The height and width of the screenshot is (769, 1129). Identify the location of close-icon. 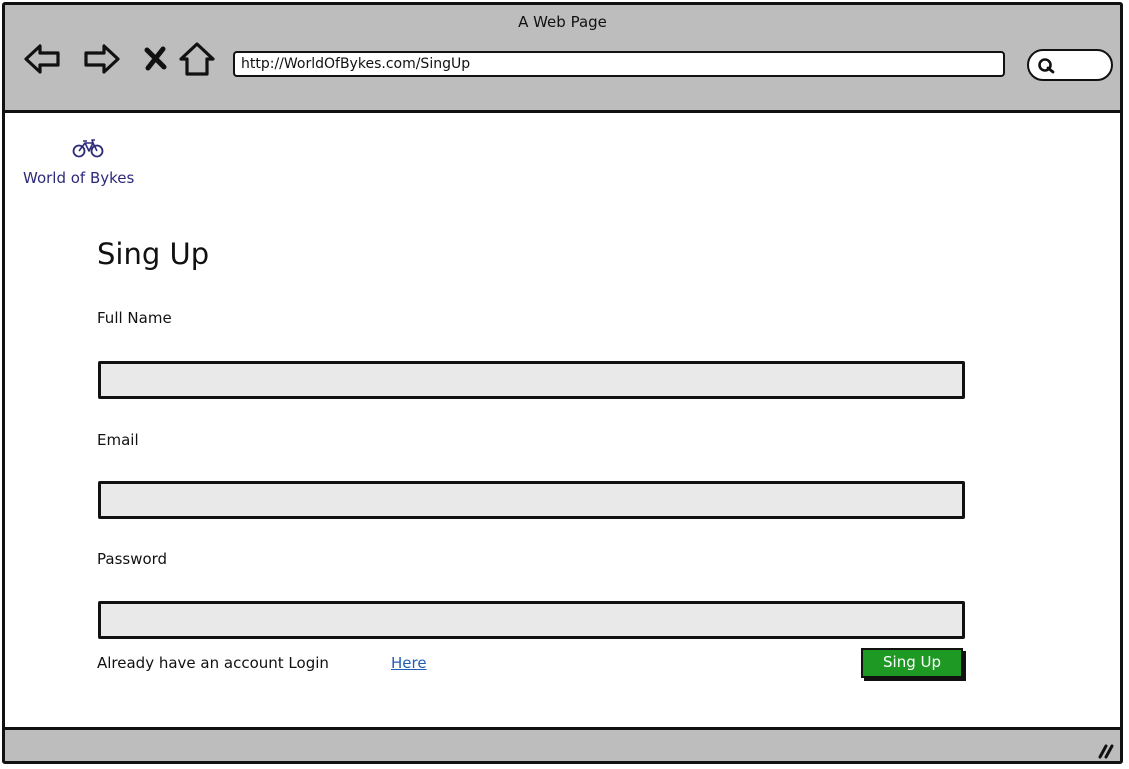
(157, 59).